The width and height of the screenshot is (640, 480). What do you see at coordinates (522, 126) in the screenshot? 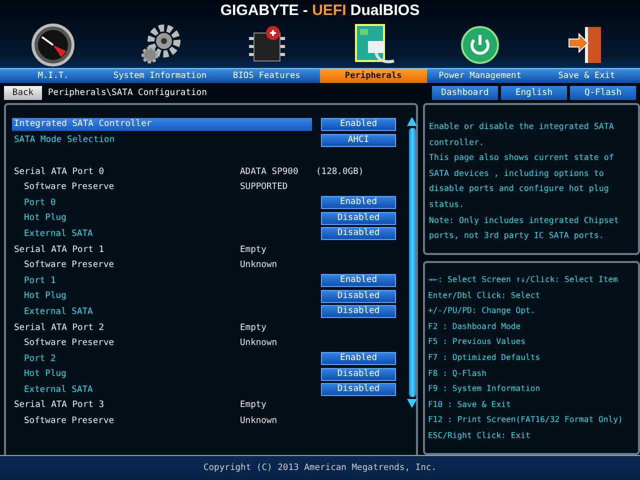
I see `help-text: Enable or disable the integrated SATA` at bounding box center [522, 126].